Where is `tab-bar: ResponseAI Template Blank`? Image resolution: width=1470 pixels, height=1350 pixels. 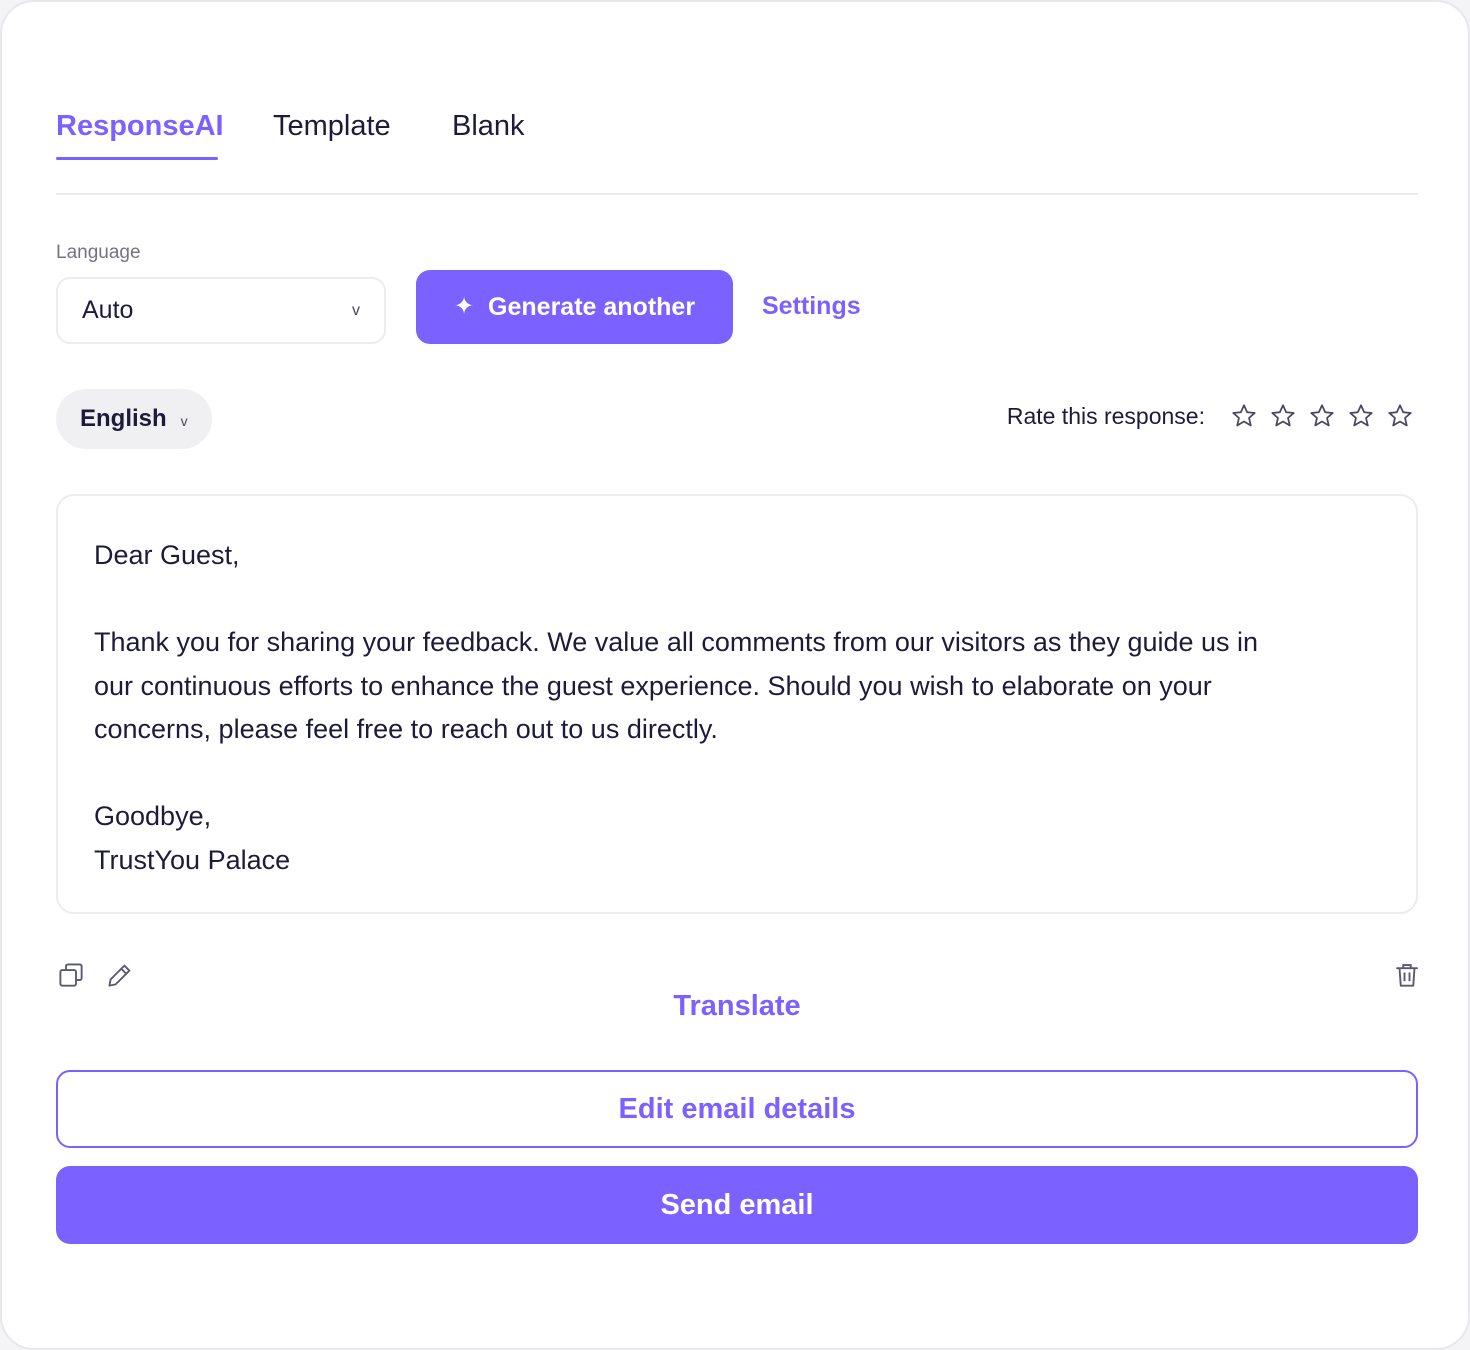
tab-bar: ResponseAI Template Blank is located at coordinates (294, 134).